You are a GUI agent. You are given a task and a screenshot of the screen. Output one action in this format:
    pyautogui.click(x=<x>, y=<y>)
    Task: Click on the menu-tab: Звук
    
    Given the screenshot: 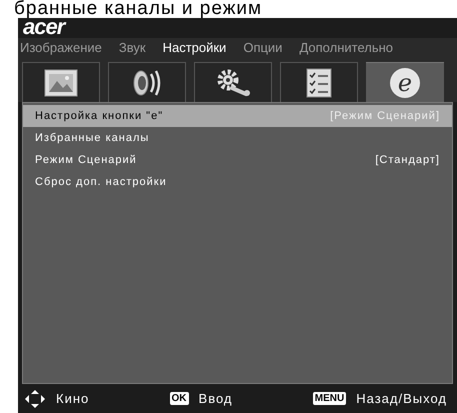 What is the action you would take?
    pyautogui.click(x=132, y=48)
    